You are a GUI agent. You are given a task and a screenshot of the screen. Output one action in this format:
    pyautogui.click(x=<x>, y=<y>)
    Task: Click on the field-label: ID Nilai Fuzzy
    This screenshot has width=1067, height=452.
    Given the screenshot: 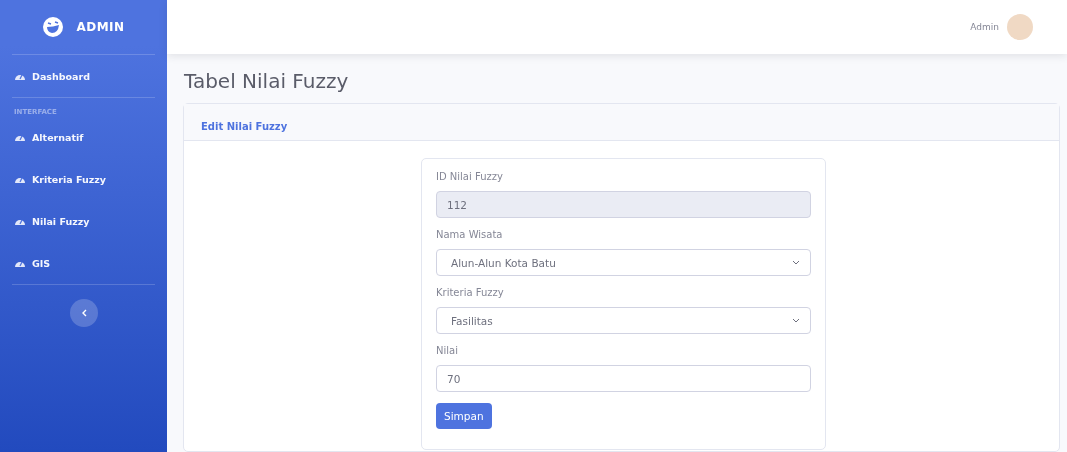 What is the action you would take?
    pyautogui.click(x=470, y=176)
    